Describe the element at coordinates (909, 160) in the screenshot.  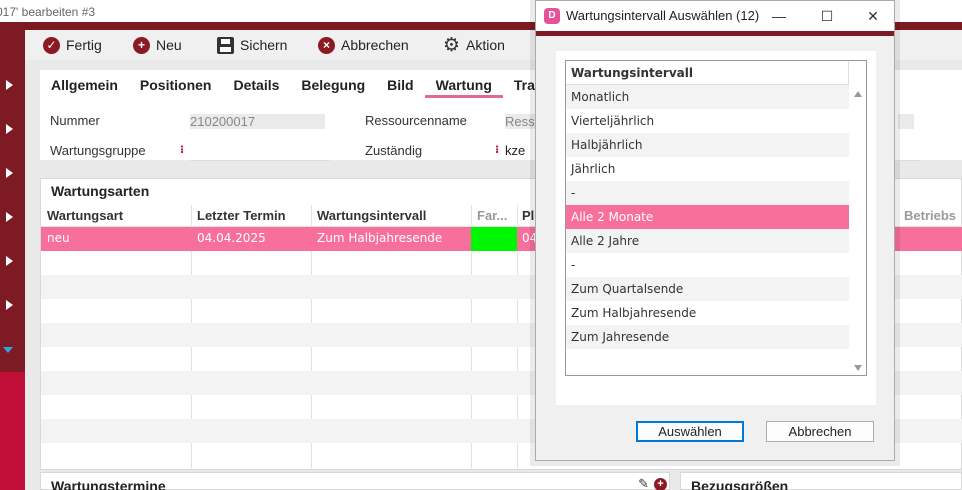
I see `zustaendig-field-underline` at that location.